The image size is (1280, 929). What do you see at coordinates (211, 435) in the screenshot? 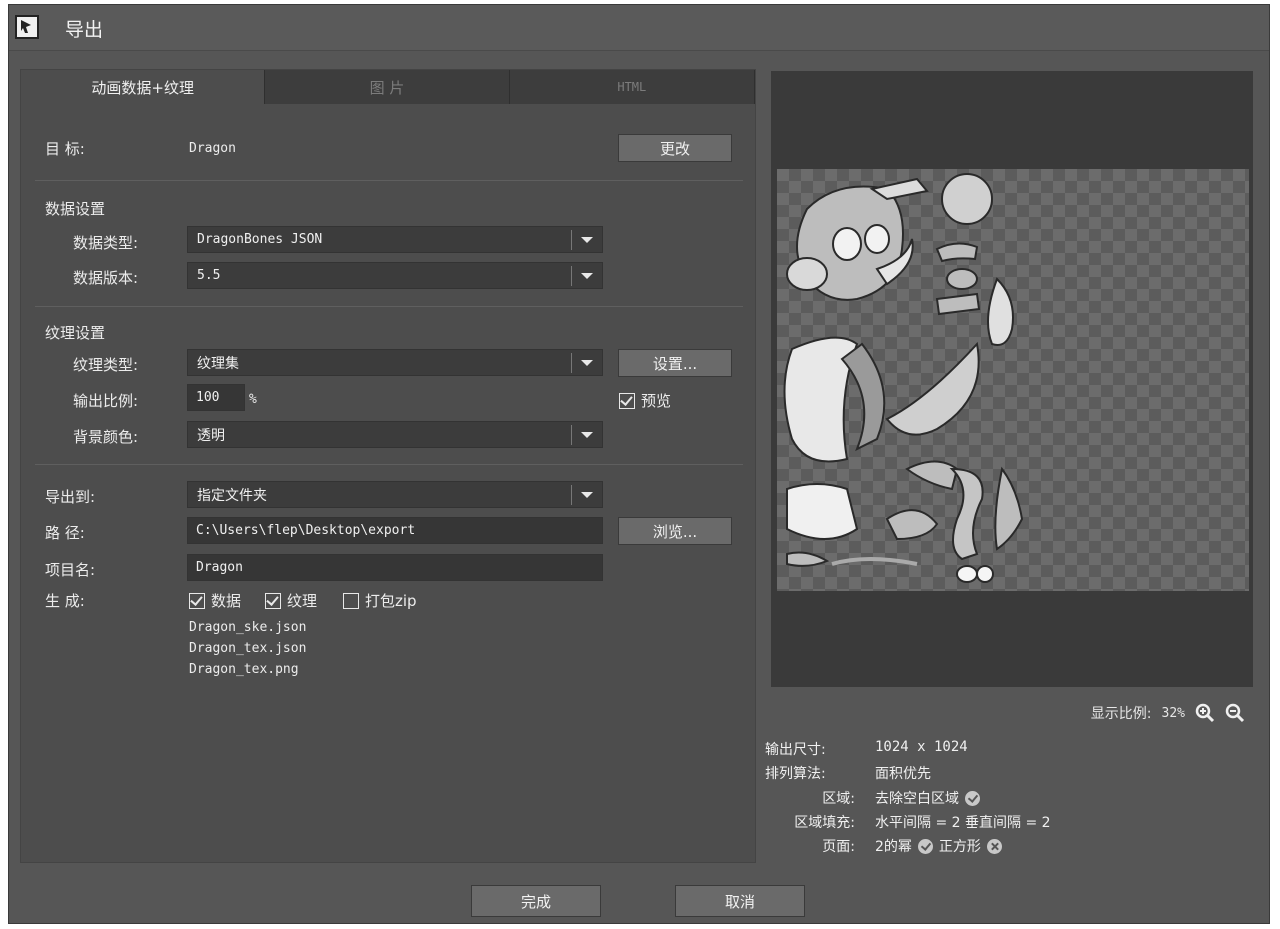
I see `bg-color-value: 透明` at bounding box center [211, 435].